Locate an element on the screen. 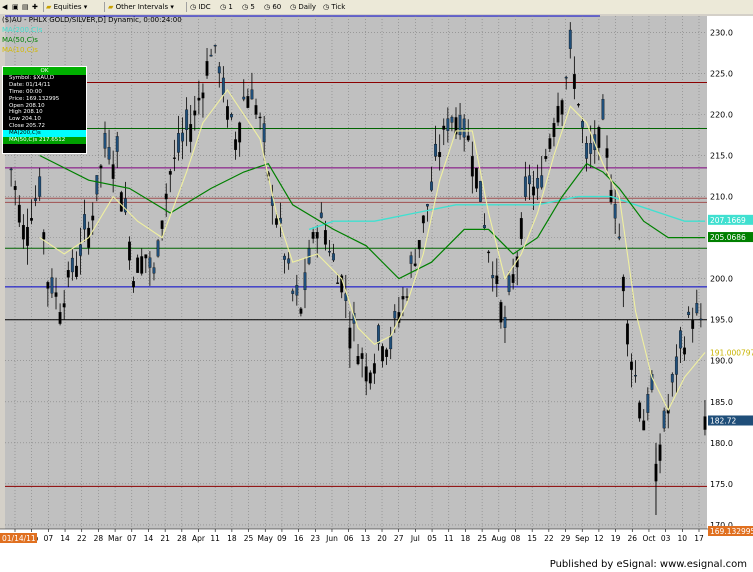 The image size is (753, 572). x-tick-label: 07 is located at coordinates (49, 538).